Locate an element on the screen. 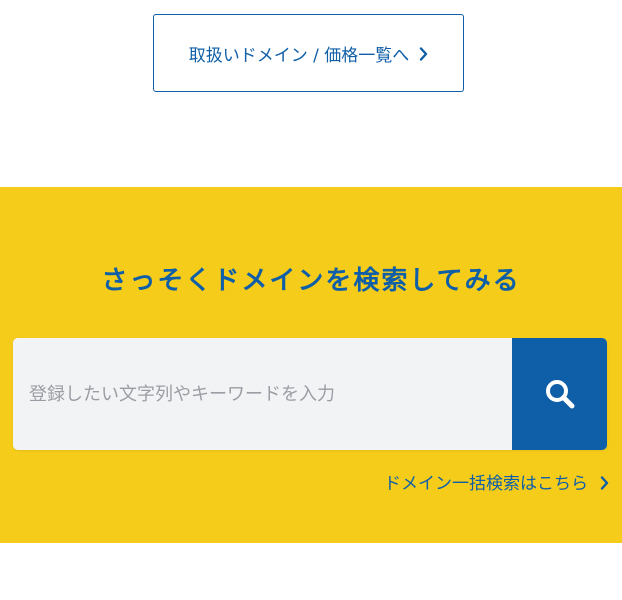 Image resolution: width=622 pixels, height=600 pixels. search-icon is located at coordinates (560, 394).